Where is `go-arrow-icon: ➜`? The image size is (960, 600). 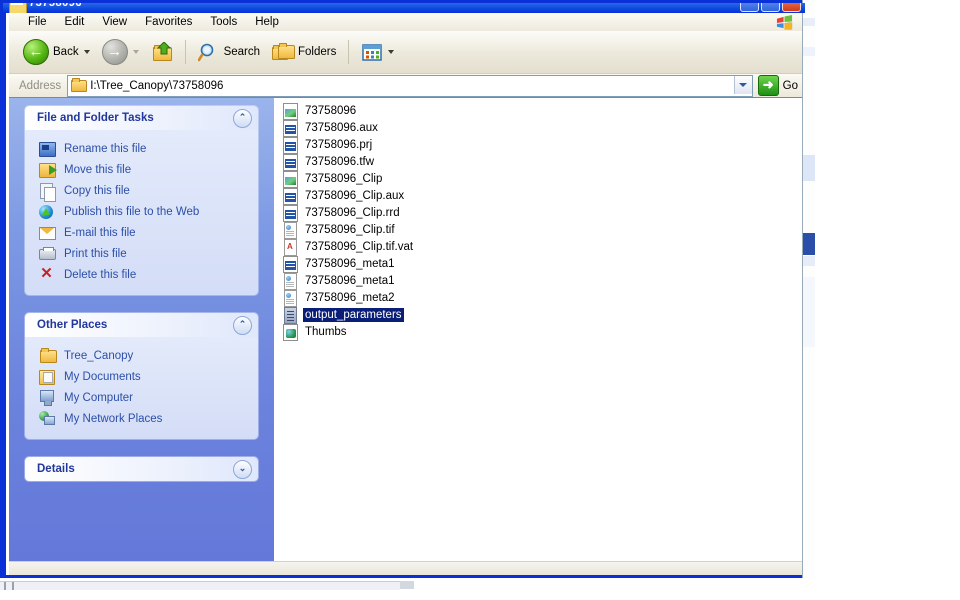 go-arrow-icon: ➜ is located at coordinates (768, 85).